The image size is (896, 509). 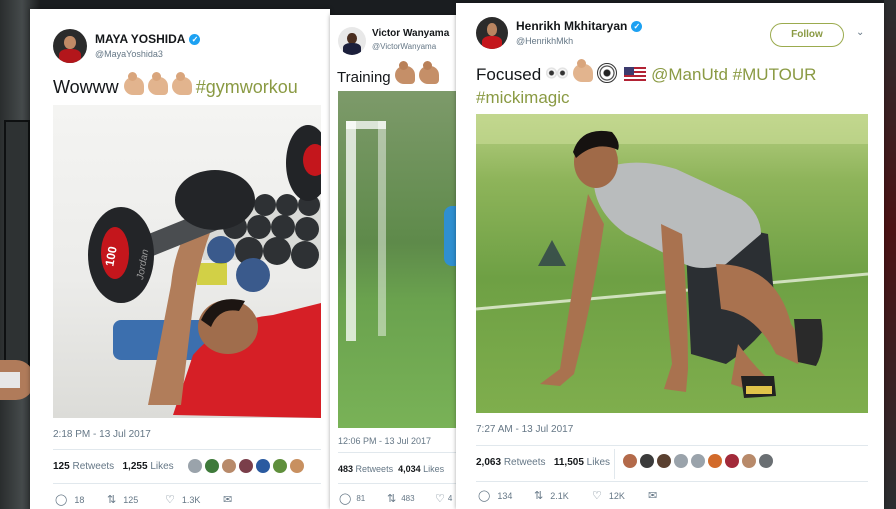 What do you see at coordinates (689, 74) in the screenshot?
I see `mention-link: @ManUtd` at bounding box center [689, 74].